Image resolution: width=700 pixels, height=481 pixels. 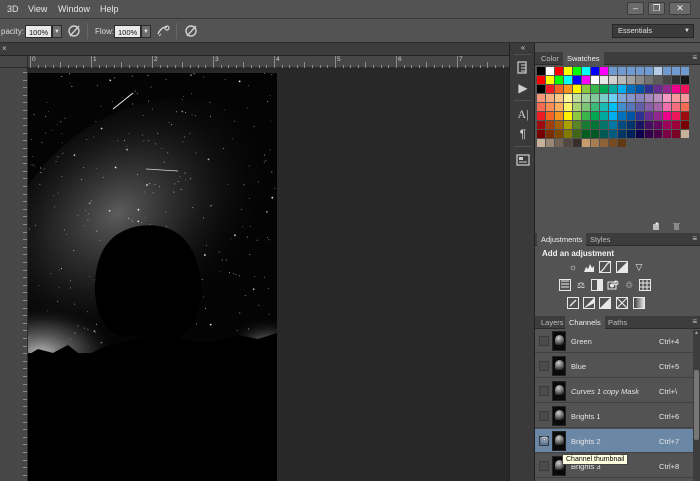 What do you see at coordinates (57, 31) in the screenshot?
I see `opacity-dropdown: ▼` at bounding box center [57, 31].